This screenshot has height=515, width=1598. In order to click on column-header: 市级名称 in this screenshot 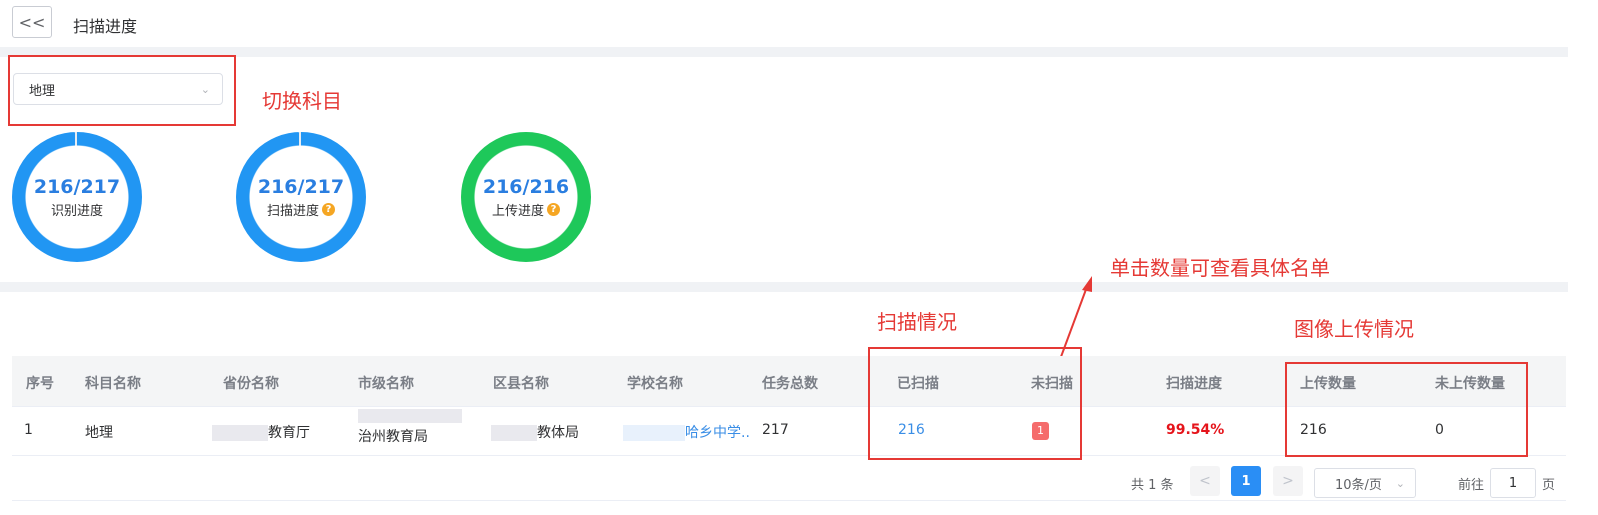, I will do `click(386, 384)`.